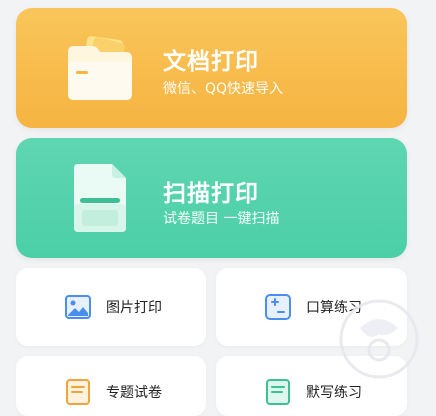 The height and width of the screenshot is (416, 436). What do you see at coordinates (100, 68) in the screenshot?
I see `folder-icon` at bounding box center [100, 68].